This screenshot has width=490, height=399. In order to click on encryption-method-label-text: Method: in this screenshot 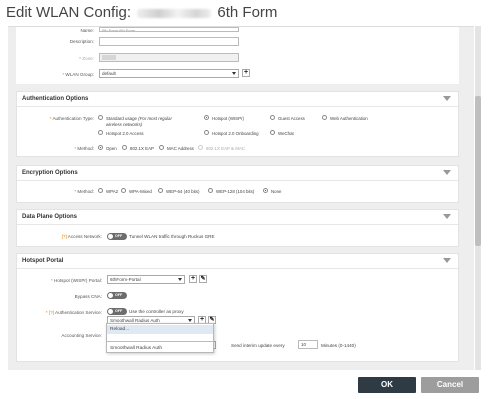, I will do `click(85, 191)`.